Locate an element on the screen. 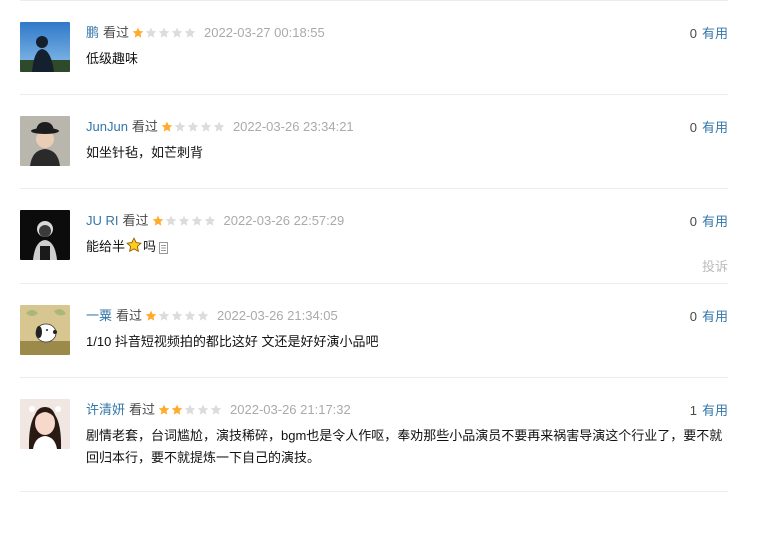 The width and height of the screenshot is (774, 551). avatar-child-hat-icon is located at coordinates (45, 141).